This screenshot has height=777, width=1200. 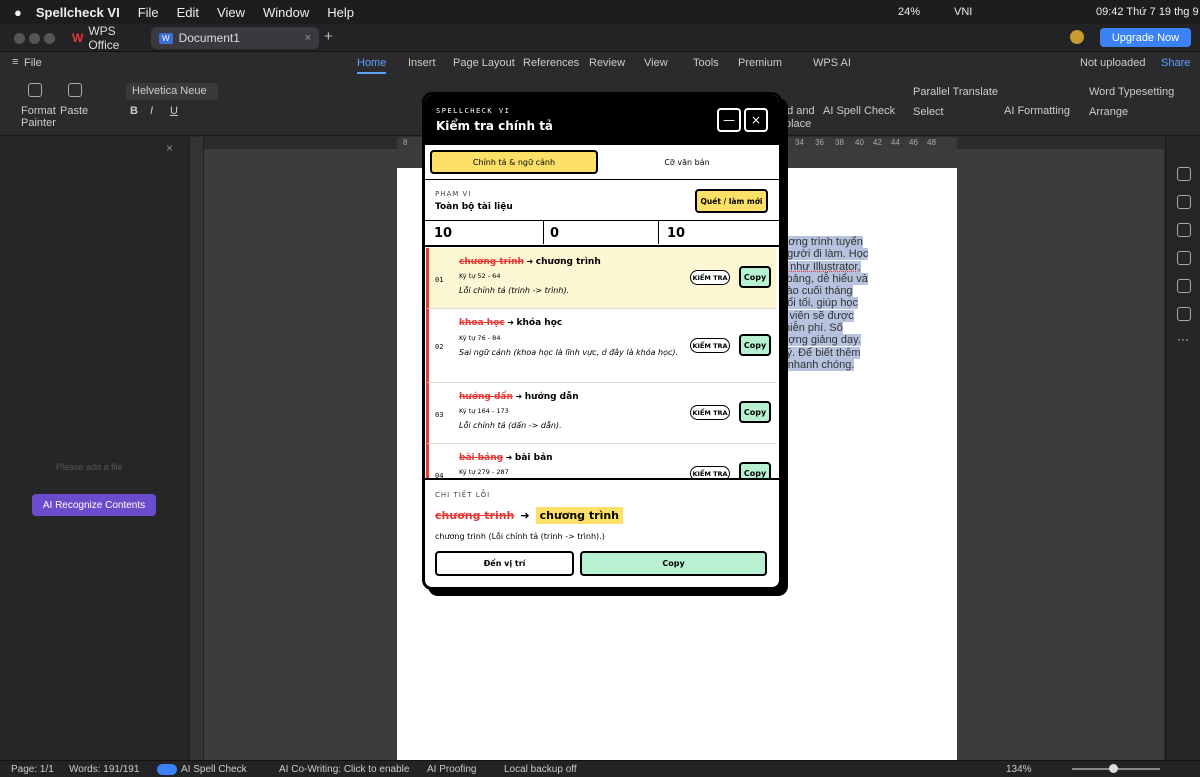 I want to click on menu-file: File, so click(x=148, y=12).